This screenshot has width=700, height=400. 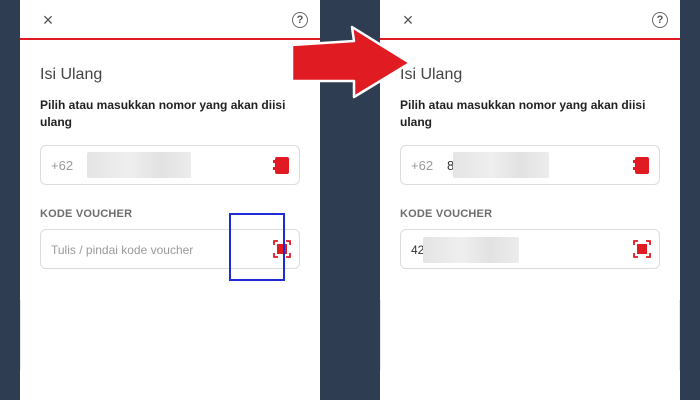 What do you see at coordinates (660, 20) in the screenshot?
I see `help-icon: ?` at bounding box center [660, 20].